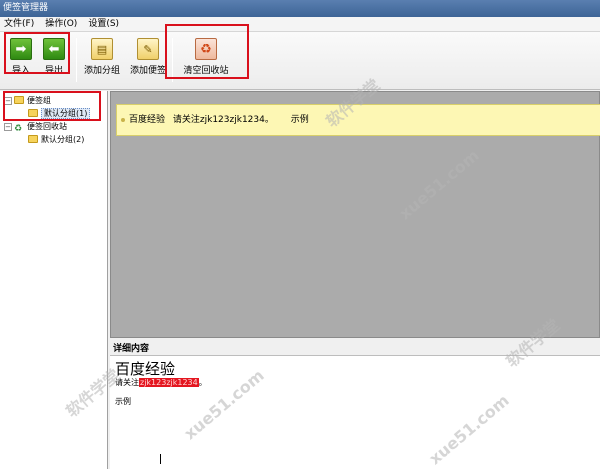 The height and width of the screenshot is (469, 600). What do you see at coordinates (299, 120) in the screenshot?
I see `note-tag: 示例` at bounding box center [299, 120].